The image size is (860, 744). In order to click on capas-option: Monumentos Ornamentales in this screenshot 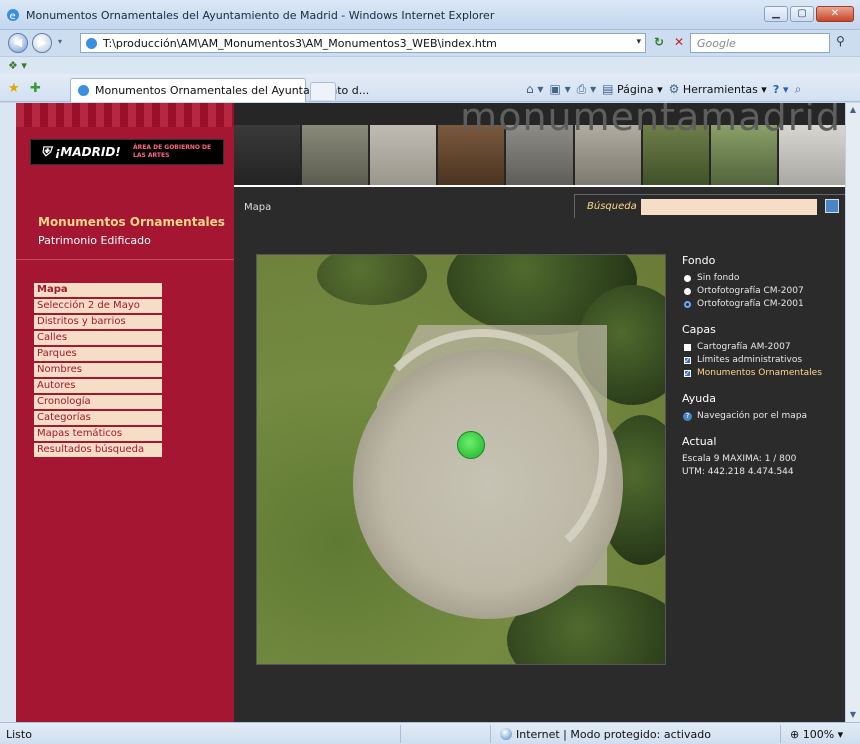, I will do `click(762, 373)`.